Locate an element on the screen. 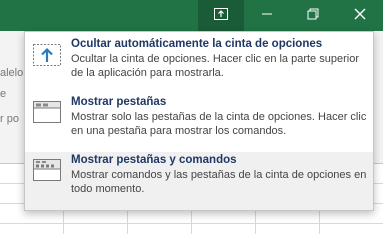  title-bar is located at coordinates (191, 15).